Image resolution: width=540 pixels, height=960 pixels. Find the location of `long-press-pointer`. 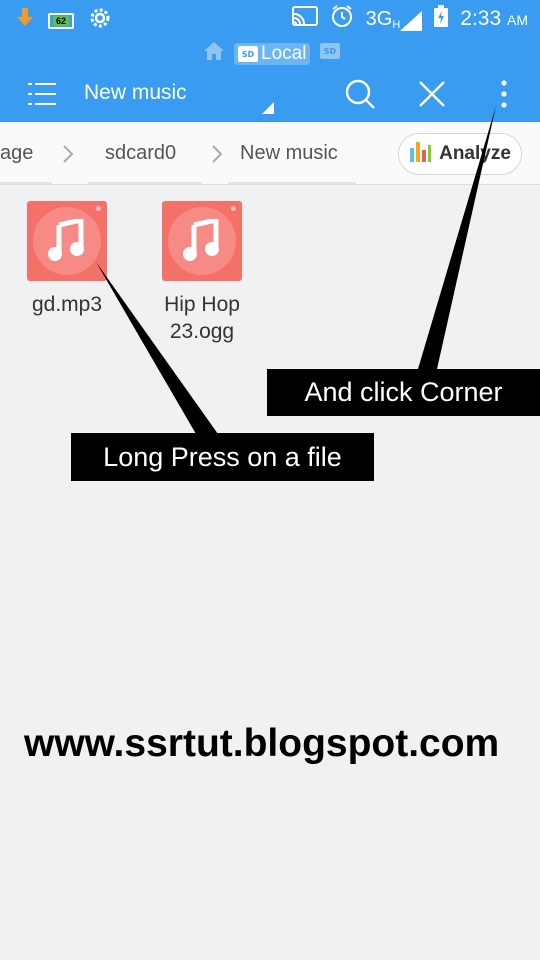

long-press-pointer is located at coordinates (157, 348).